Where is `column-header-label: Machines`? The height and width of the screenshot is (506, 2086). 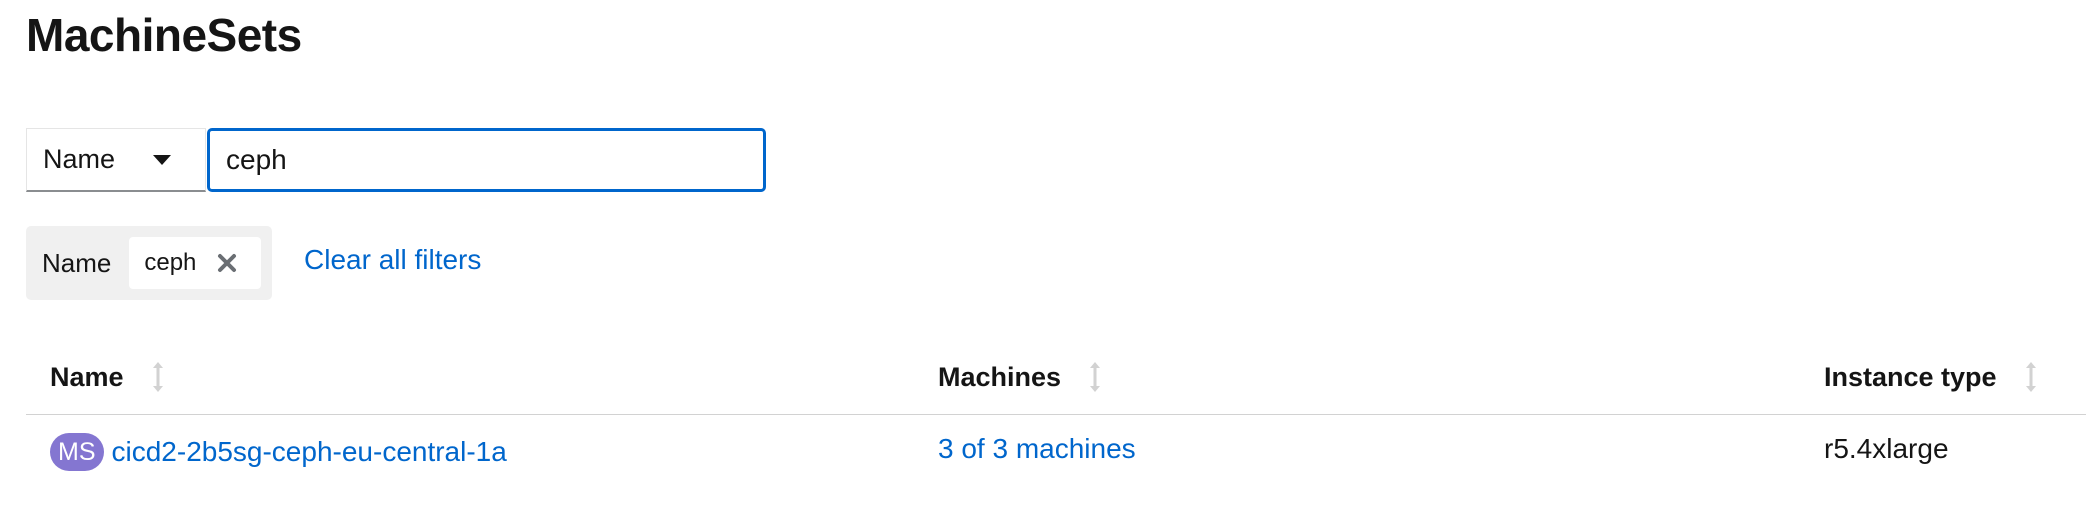
column-header-label: Machines is located at coordinates (1000, 376).